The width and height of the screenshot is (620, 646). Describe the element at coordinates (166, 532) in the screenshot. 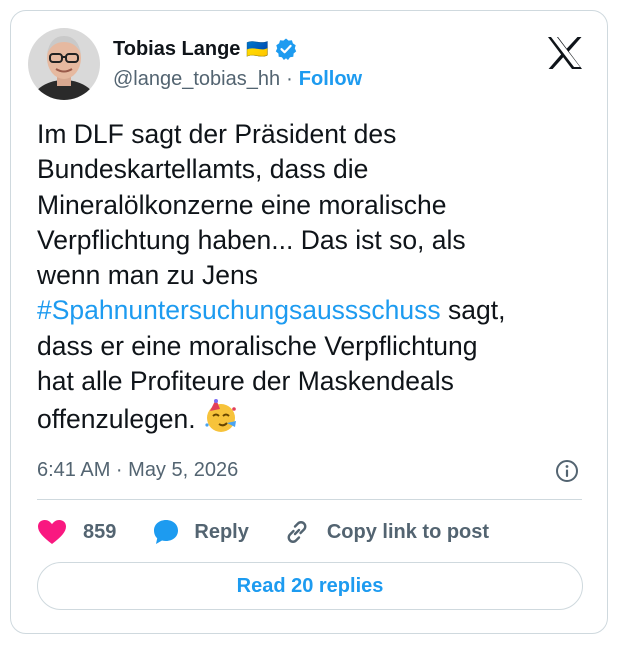

I see `reply-bubble-icon` at that location.